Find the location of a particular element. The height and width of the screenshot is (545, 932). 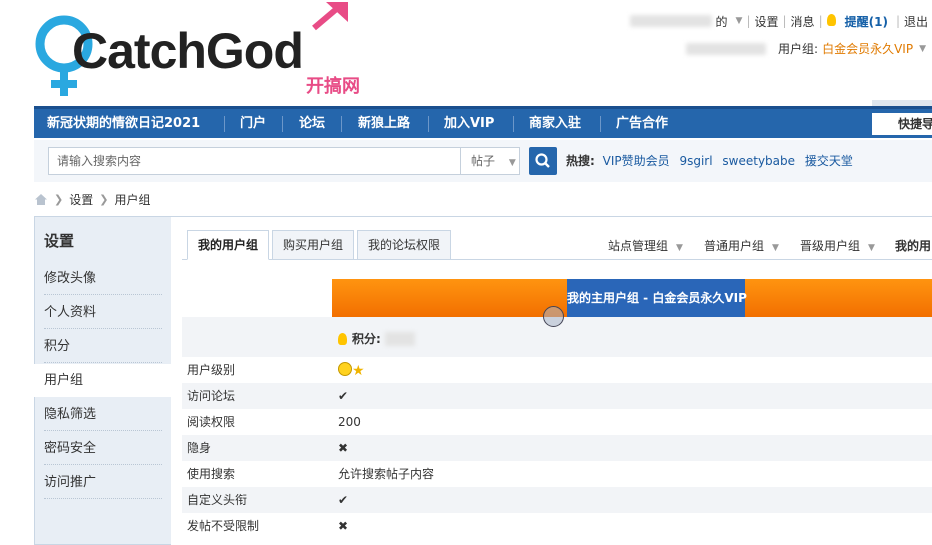

hot-searches: 热搜: VIP赞助会员 9sgirl sweetybabe 援交天堂 is located at coordinates (712, 160).